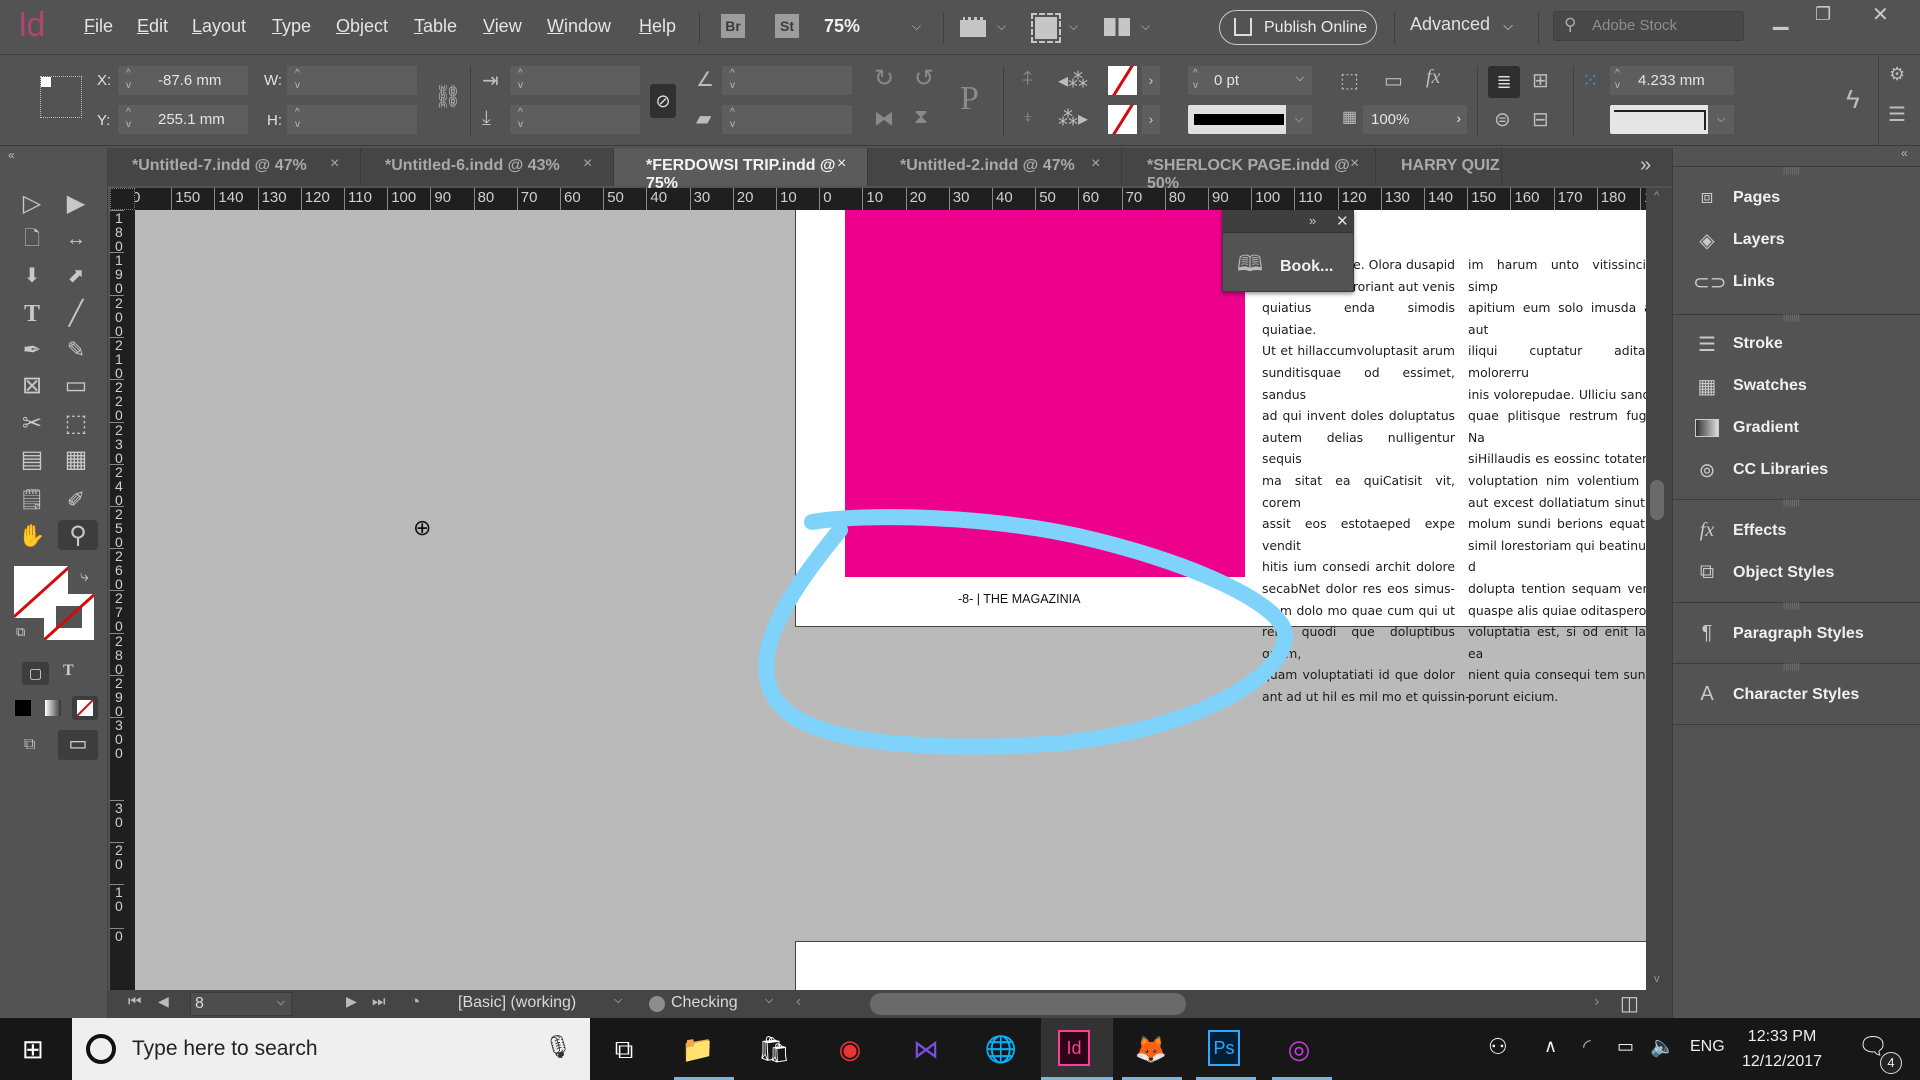 The image size is (1920, 1080). I want to click on content-collector-icon: ⬇, so click(32, 276).